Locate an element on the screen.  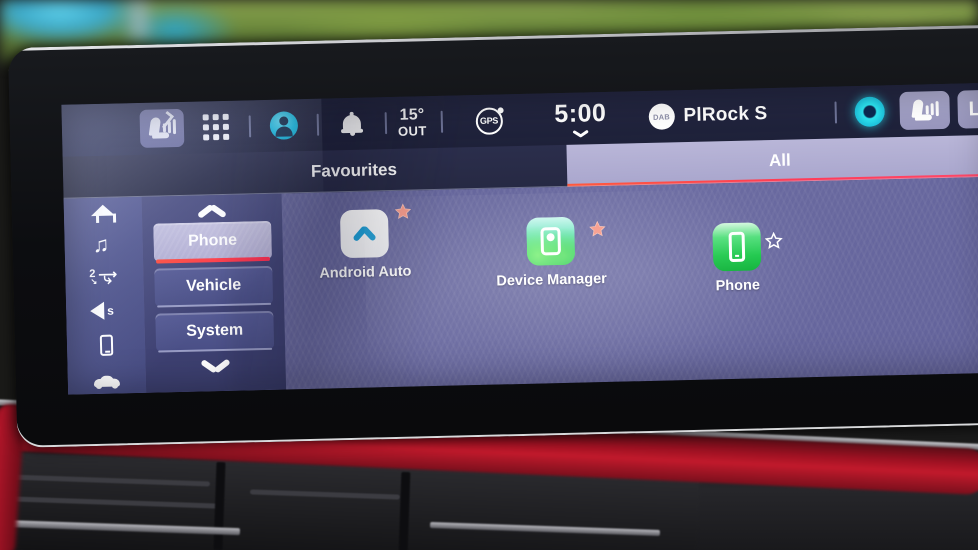
app-item-device-manager: Device Manager is located at coordinates (551, 253).